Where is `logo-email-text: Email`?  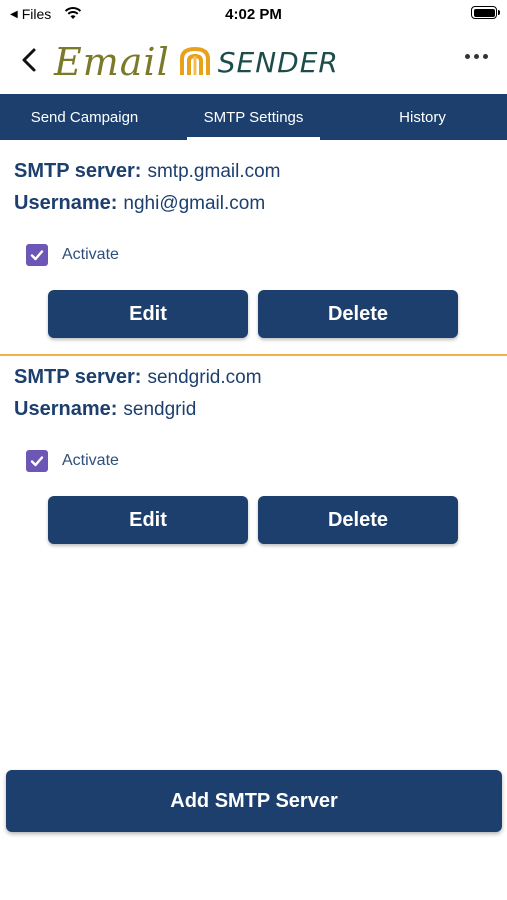
logo-email-text: Email is located at coordinates (112, 62).